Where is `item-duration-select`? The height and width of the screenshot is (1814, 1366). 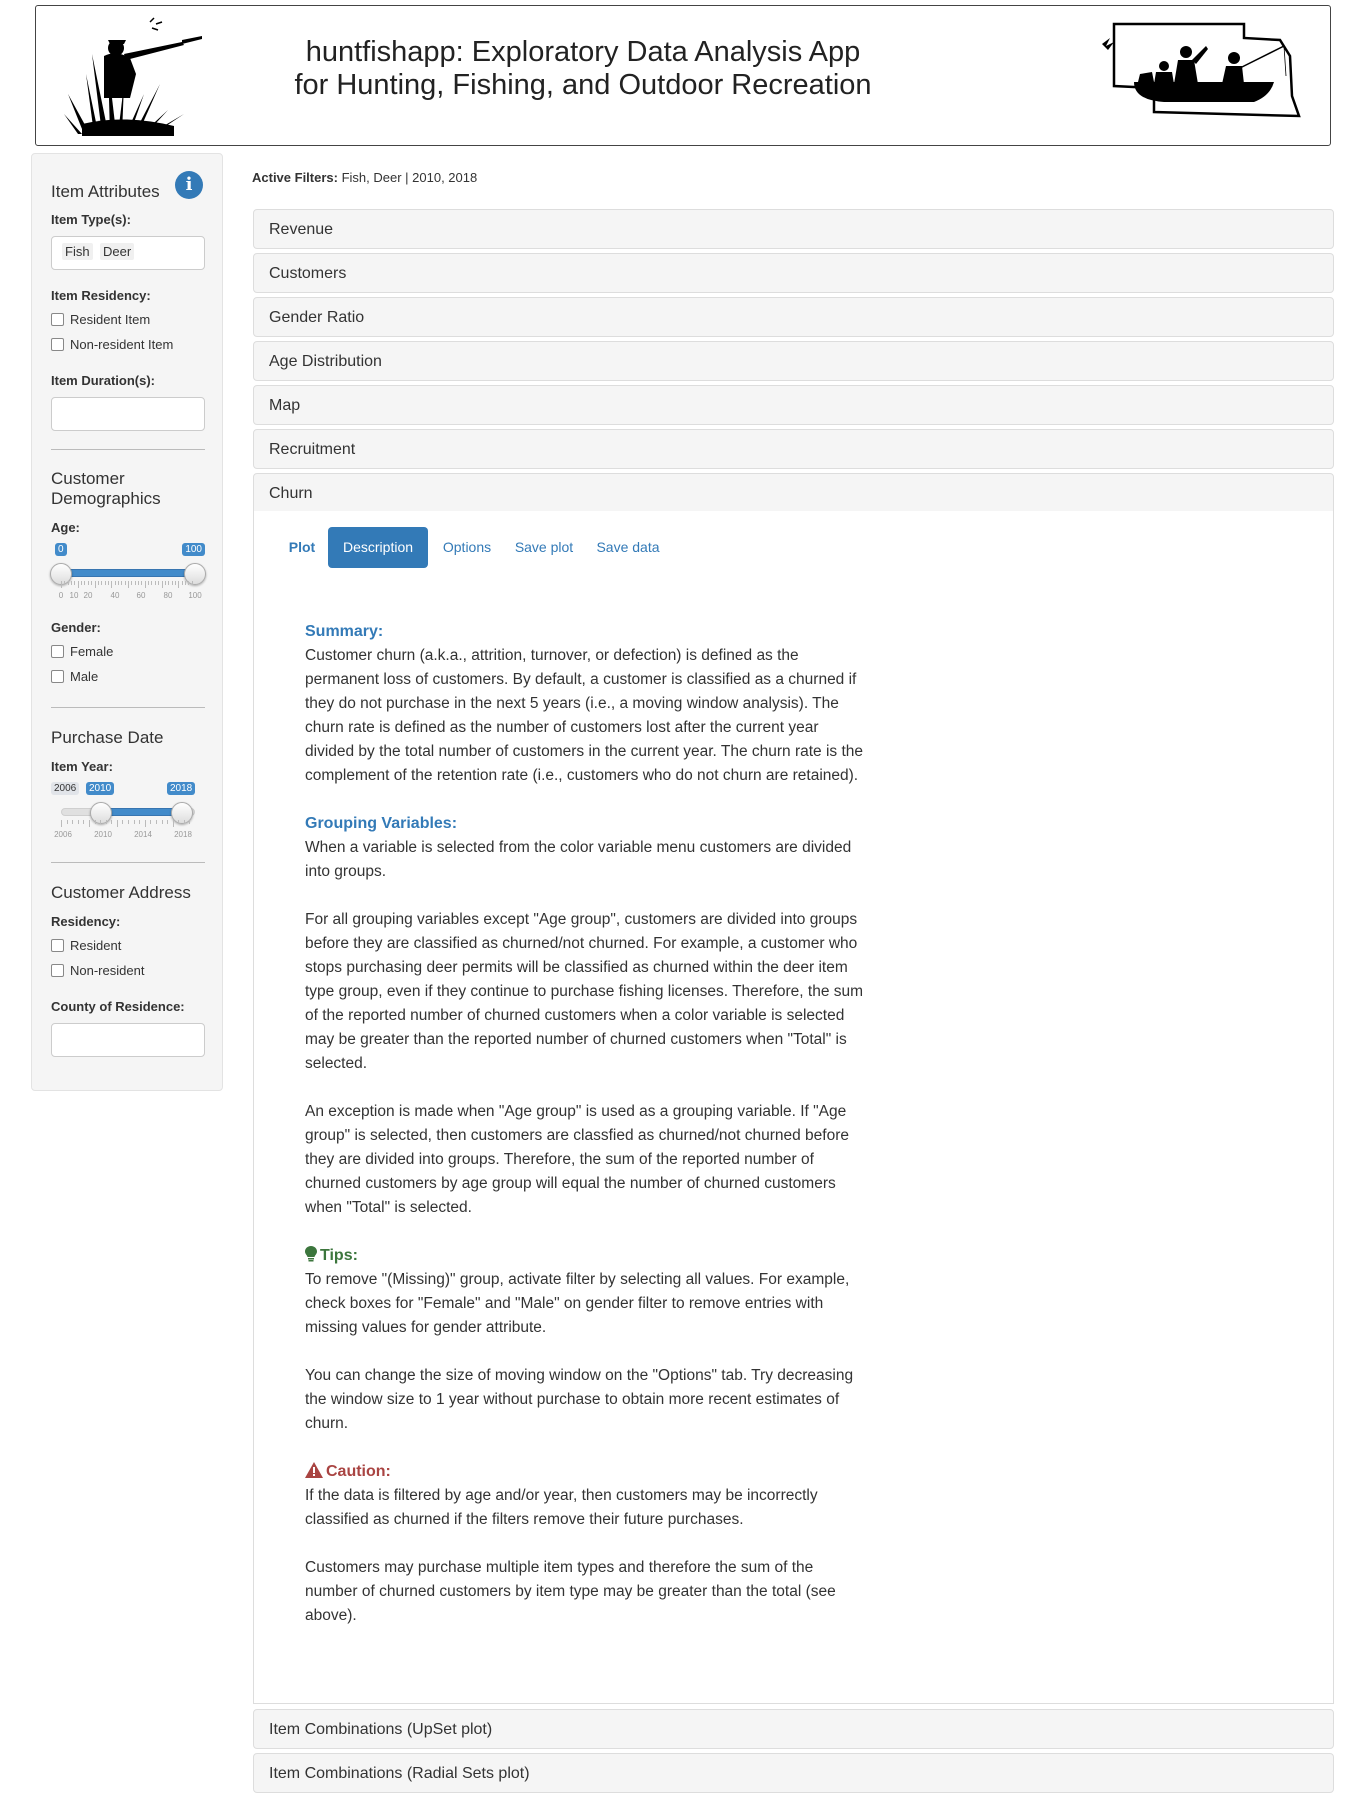
item-duration-select is located at coordinates (128, 414).